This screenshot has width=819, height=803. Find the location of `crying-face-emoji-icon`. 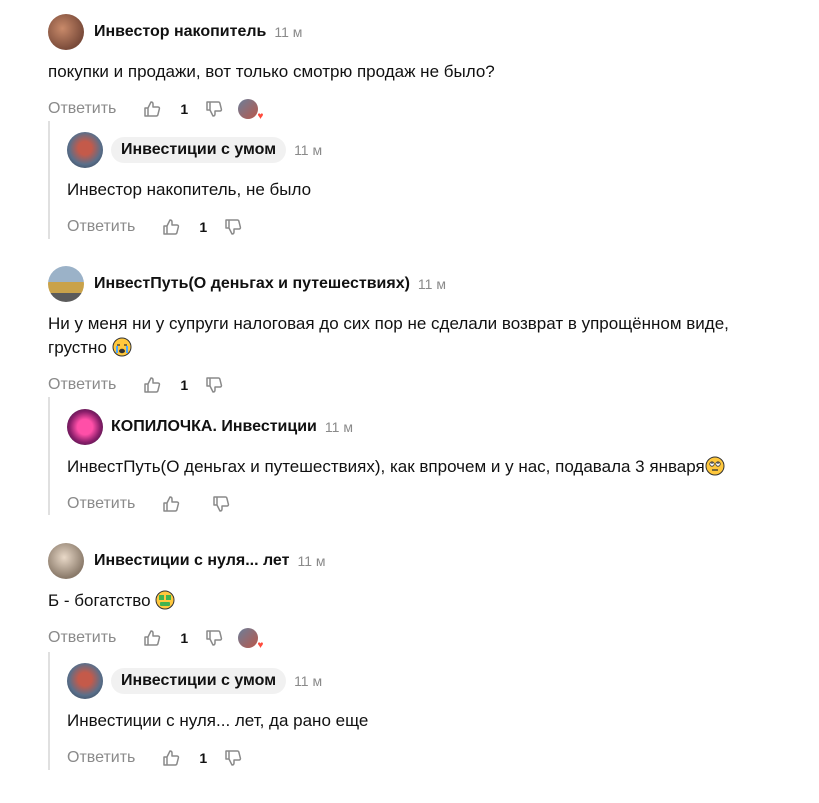

crying-face-emoji-icon is located at coordinates (122, 347).